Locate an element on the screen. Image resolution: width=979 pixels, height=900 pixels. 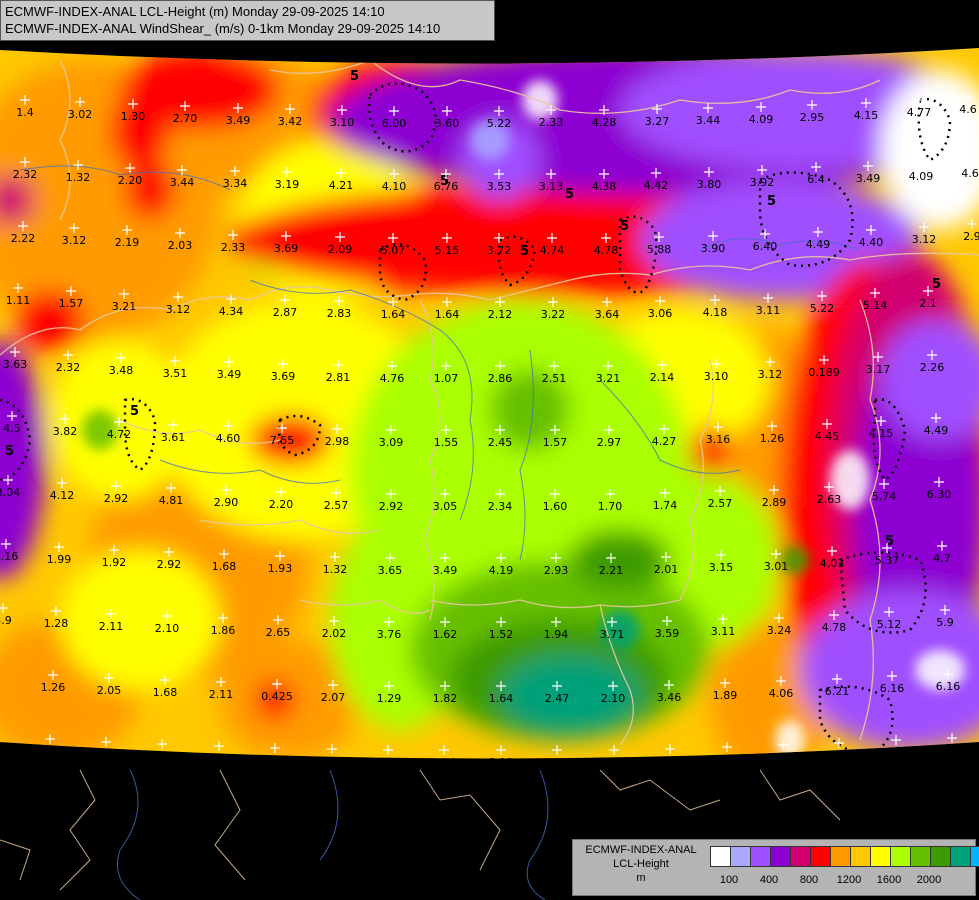
legend-title-model: ECMWF-INDEX-ANAL is located at coordinates (641, 850).